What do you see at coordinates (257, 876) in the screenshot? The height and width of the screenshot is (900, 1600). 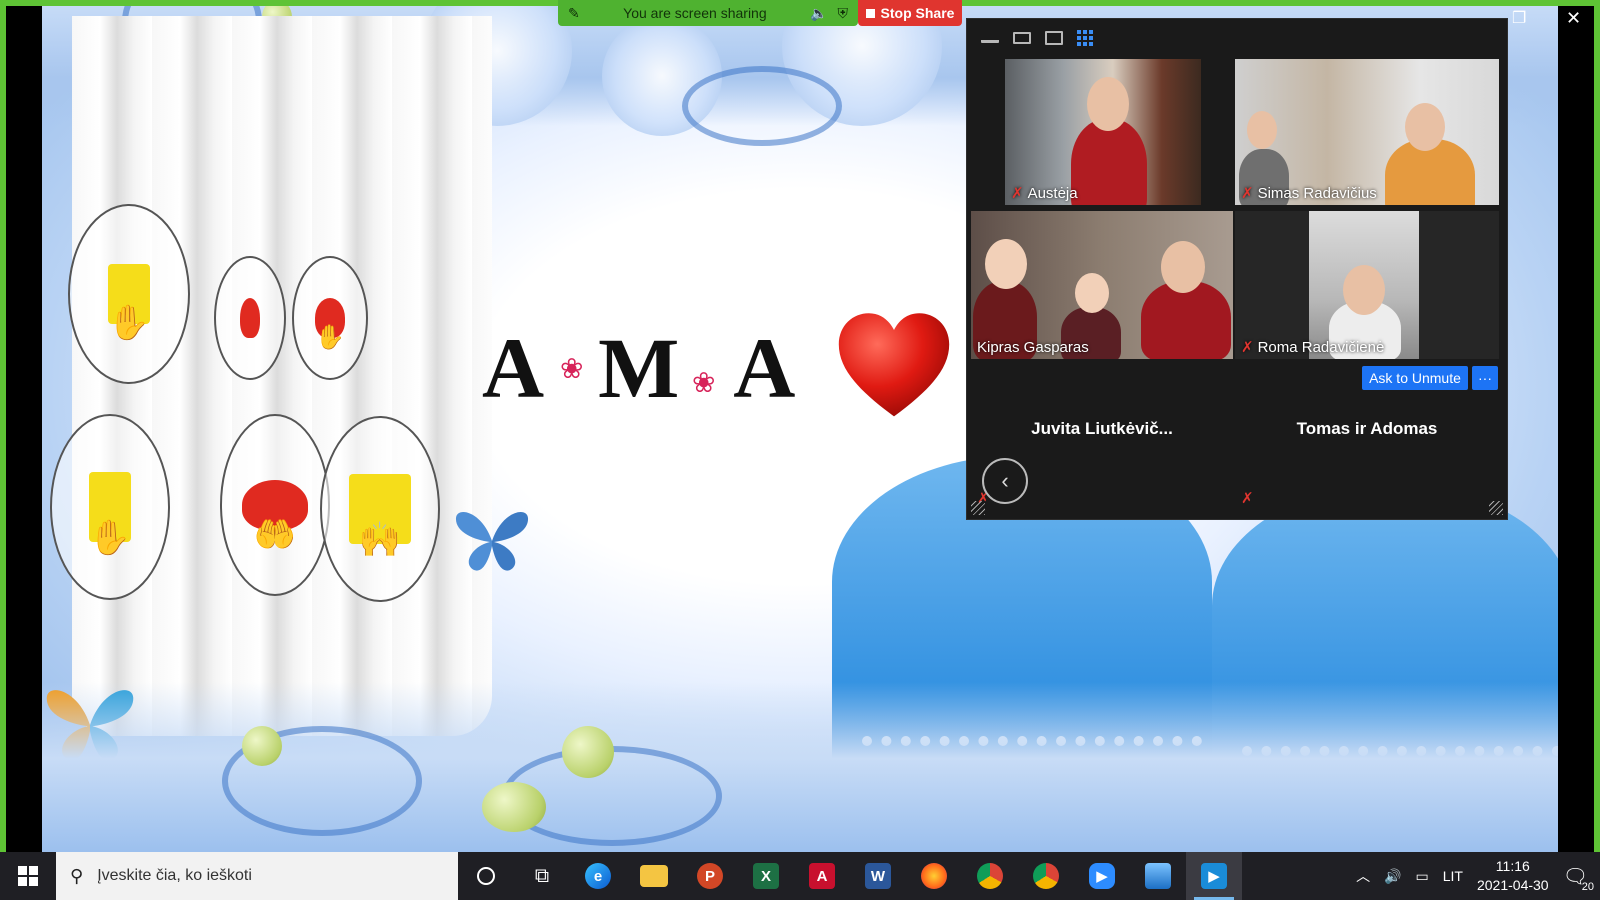 I see `taskbar-search: ⚲ Įveskite čia, ko ieškoti` at bounding box center [257, 876].